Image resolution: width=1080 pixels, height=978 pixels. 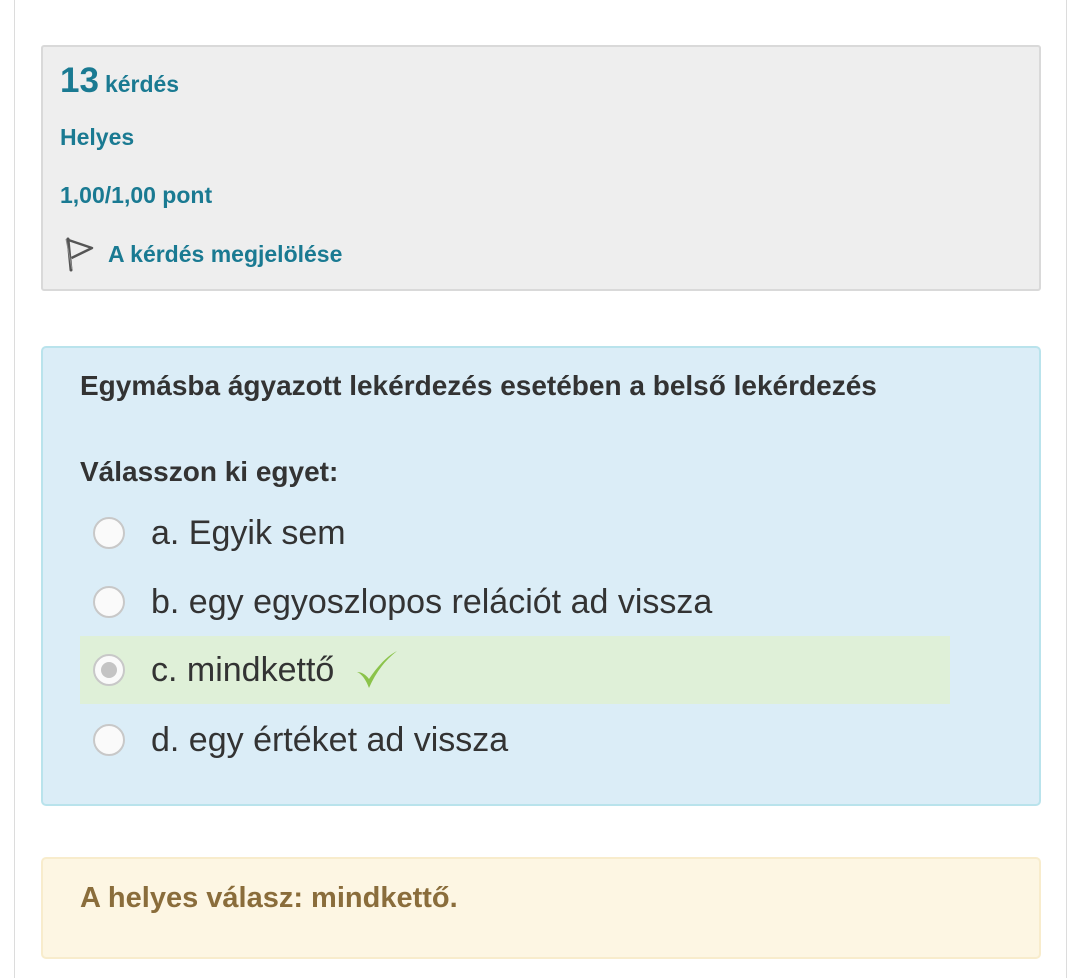 What do you see at coordinates (109, 602) in the screenshot?
I see `answer-radio-b` at bounding box center [109, 602].